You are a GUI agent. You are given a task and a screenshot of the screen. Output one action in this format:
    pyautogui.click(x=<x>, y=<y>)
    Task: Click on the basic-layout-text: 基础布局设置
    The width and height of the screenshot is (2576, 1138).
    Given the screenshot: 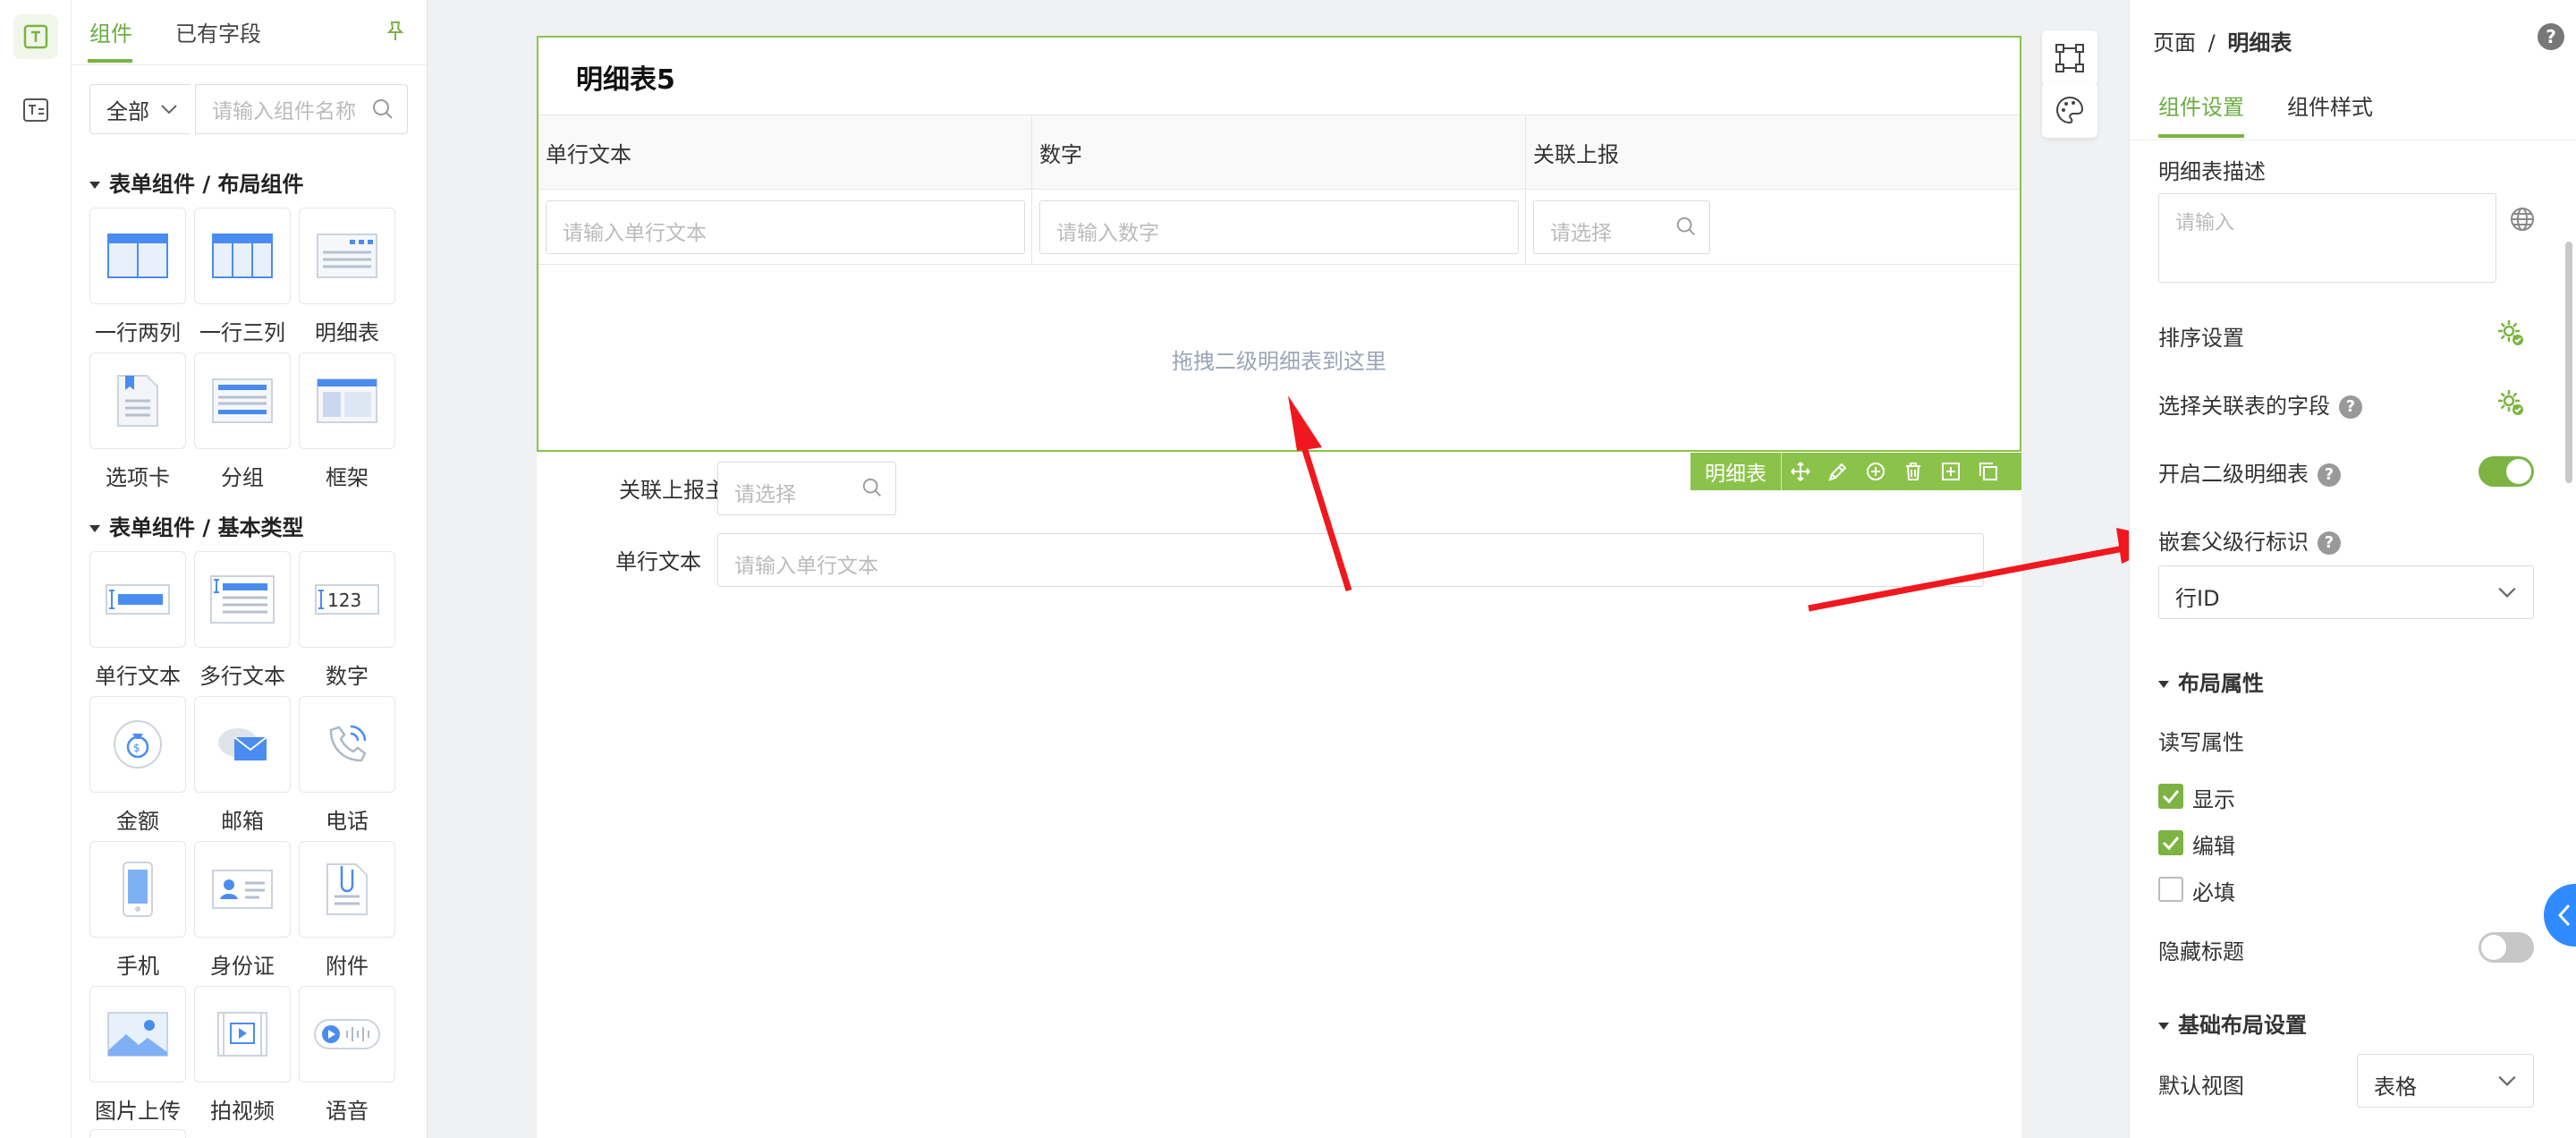 What is the action you would take?
    pyautogui.click(x=2242, y=1025)
    